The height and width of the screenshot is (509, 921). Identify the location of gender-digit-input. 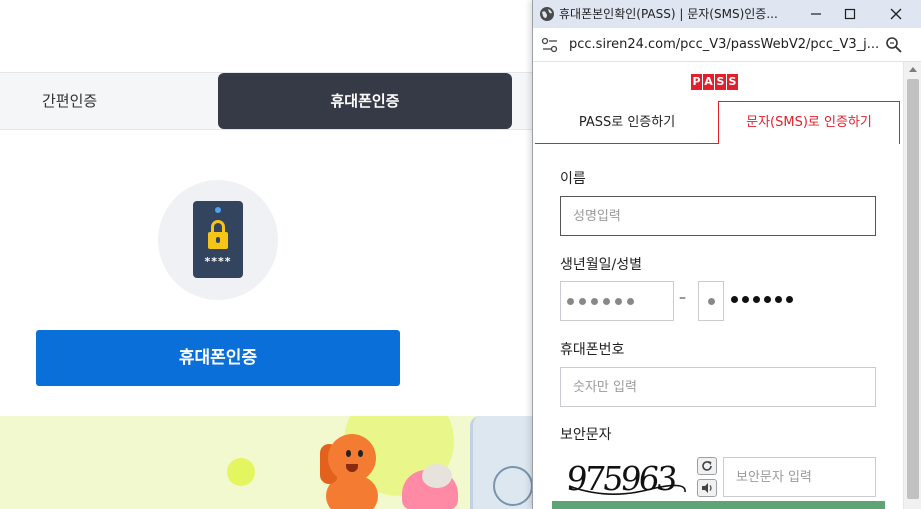
(711, 301).